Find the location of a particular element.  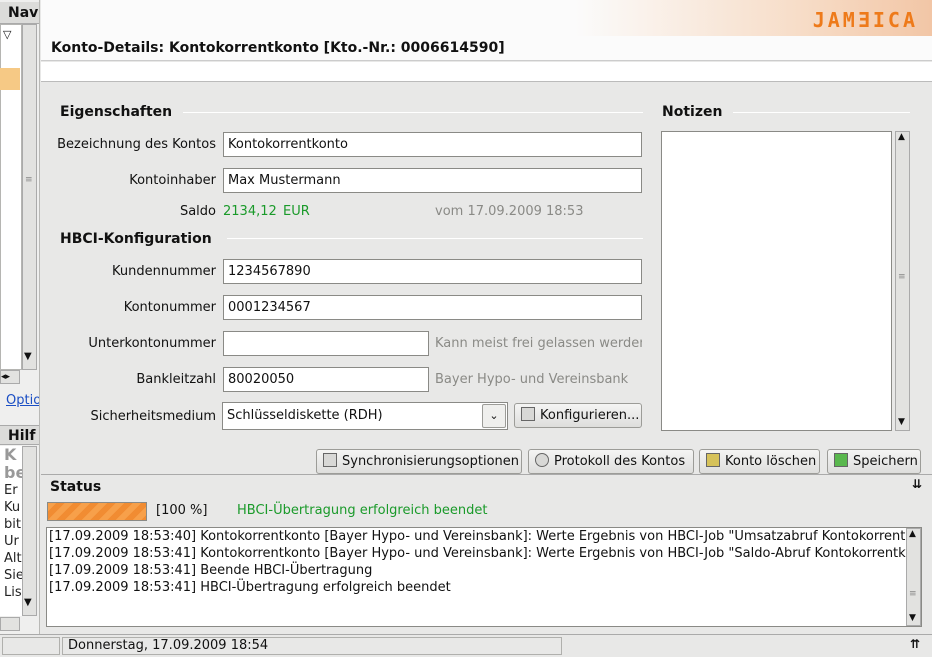

title-spacer is located at coordinates (486, 72).